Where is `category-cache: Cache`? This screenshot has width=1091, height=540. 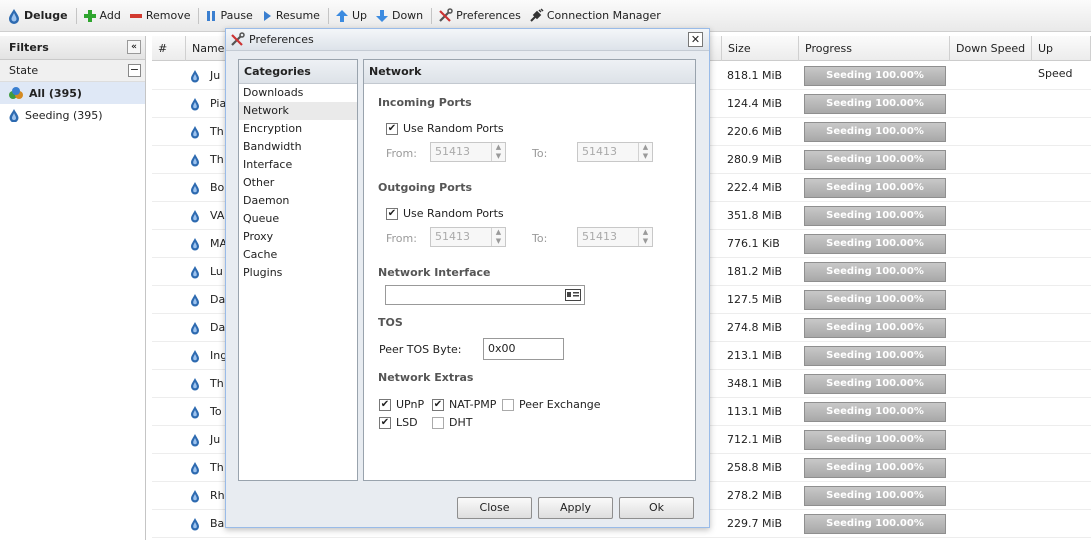
category-cache: Cache is located at coordinates (298, 255).